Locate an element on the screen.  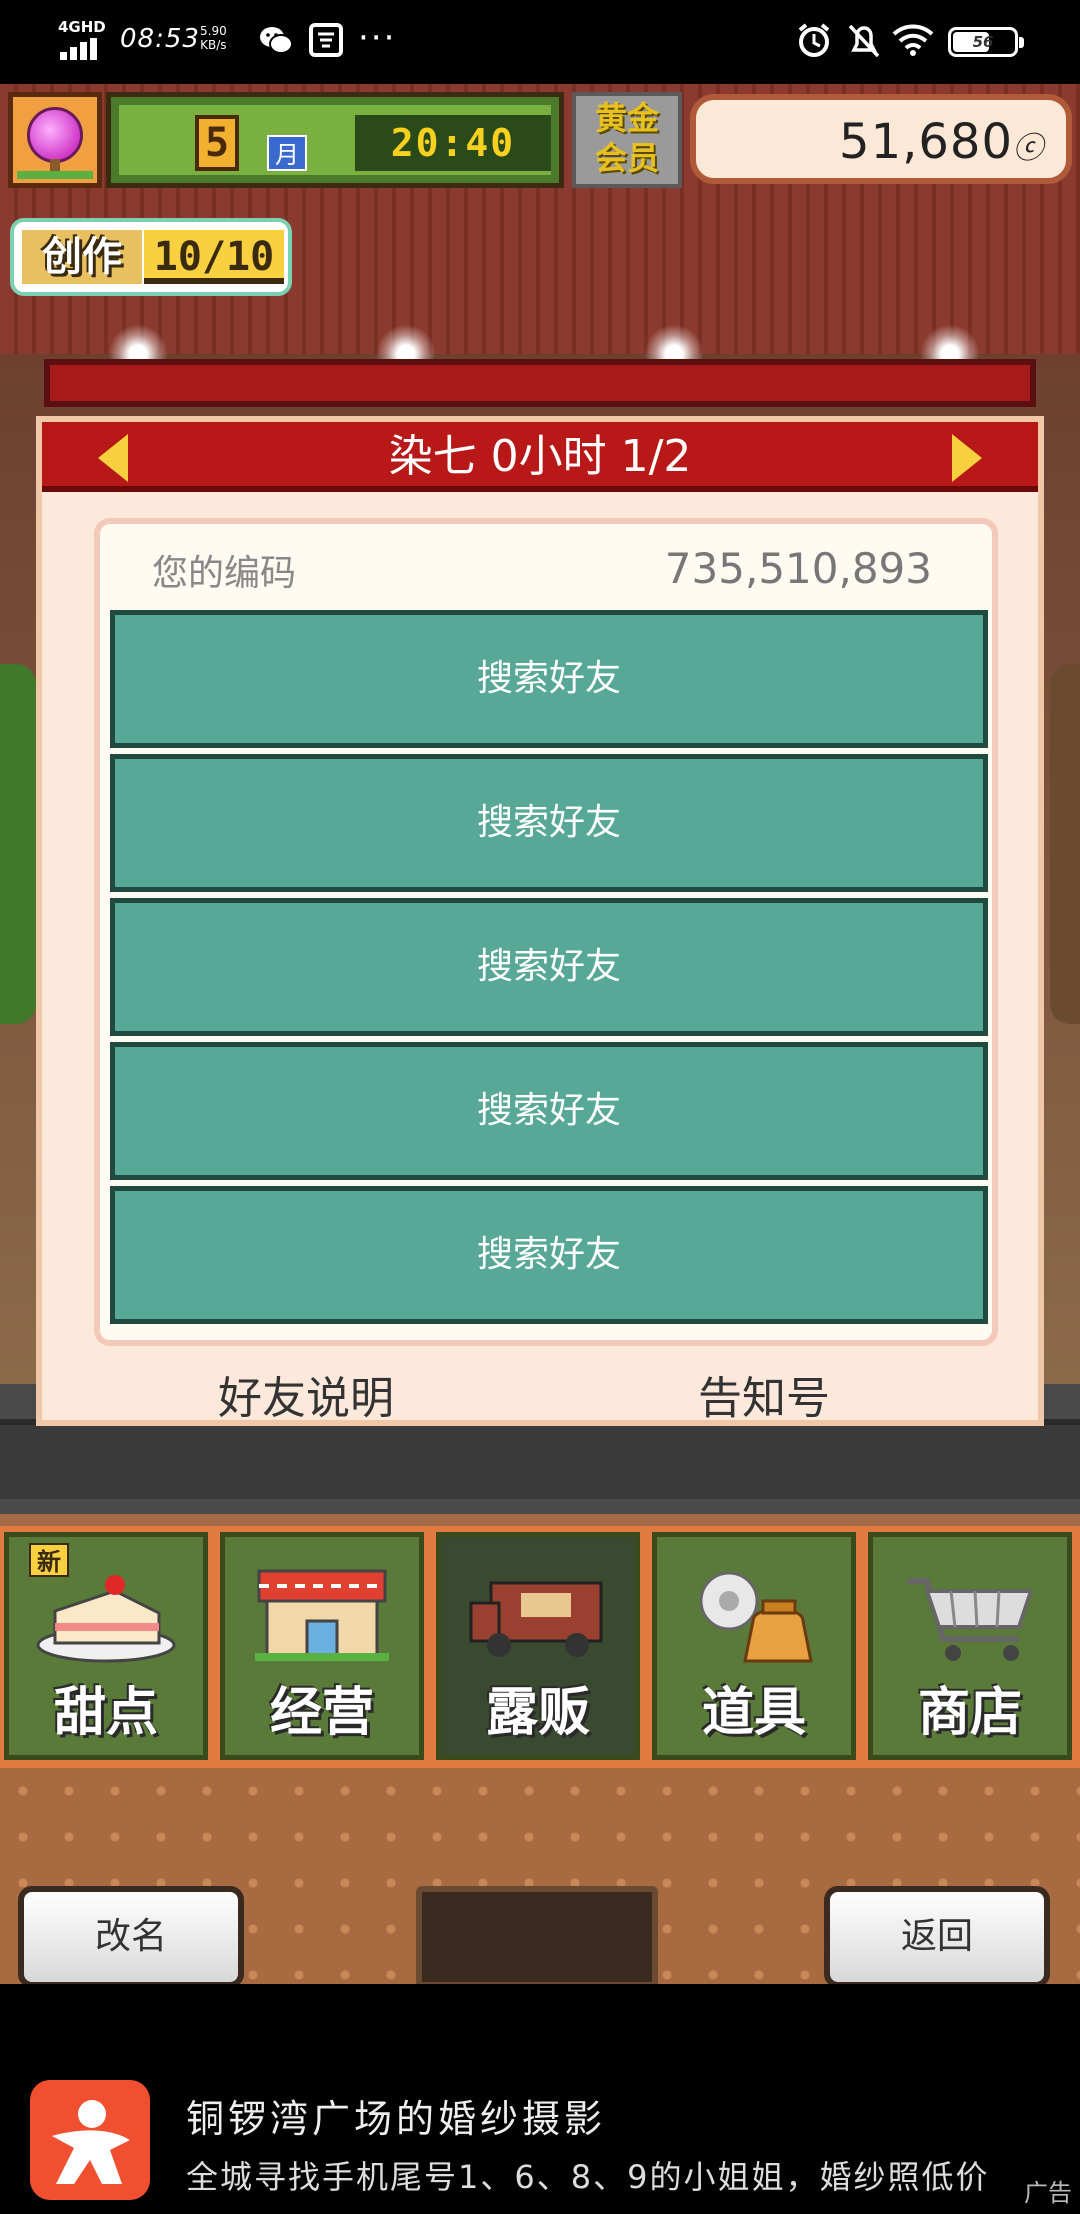
bottom-action-bar: 改名 返回 is located at coordinates (540, 1876).